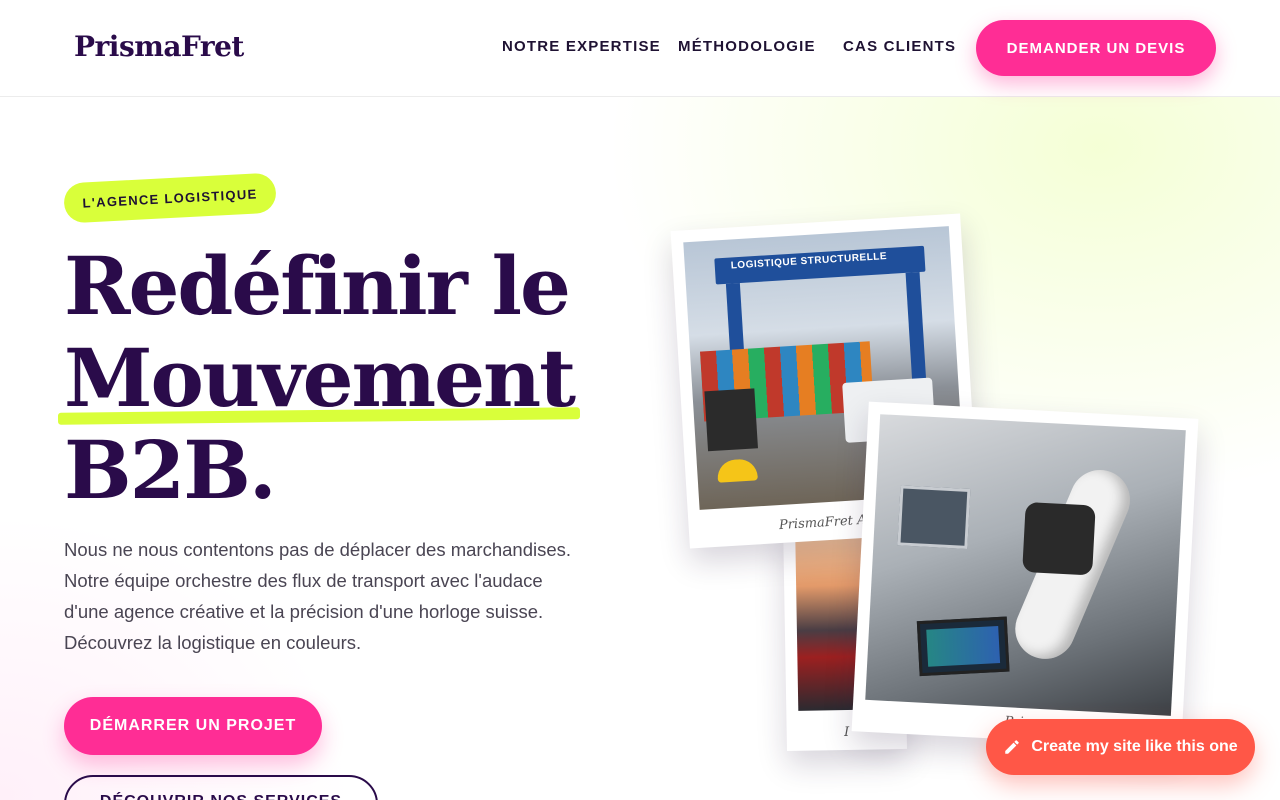  What do you see at coordinates (170, 470) in the screenshot?
I see `hero-title-line-3: B2B.` at bounding box center [170, 470].